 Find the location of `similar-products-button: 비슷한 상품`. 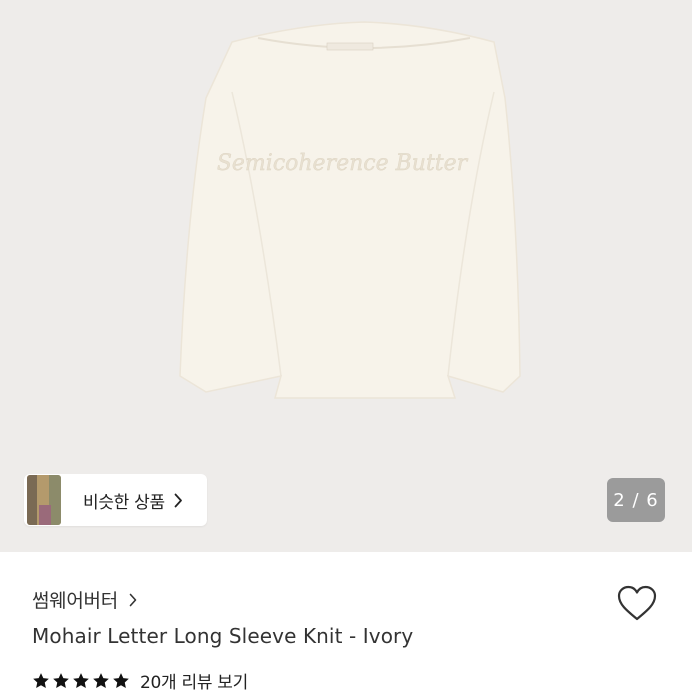

similar-products-button: 비슷한 상품 is located at coordinates (115, 500).